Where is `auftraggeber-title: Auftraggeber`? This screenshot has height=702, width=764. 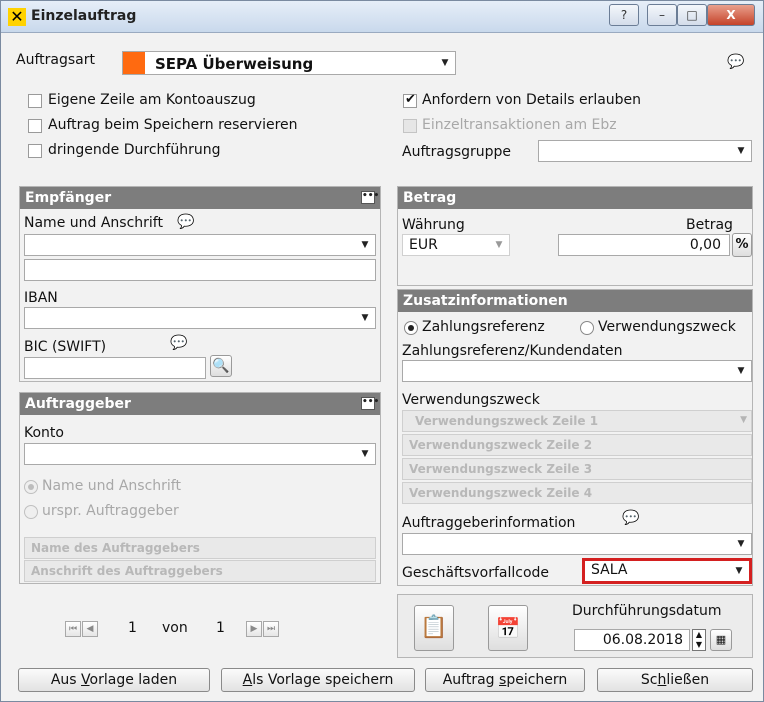
auftraggeber-title: Auftraggeber is located at coordinates (78, 404).